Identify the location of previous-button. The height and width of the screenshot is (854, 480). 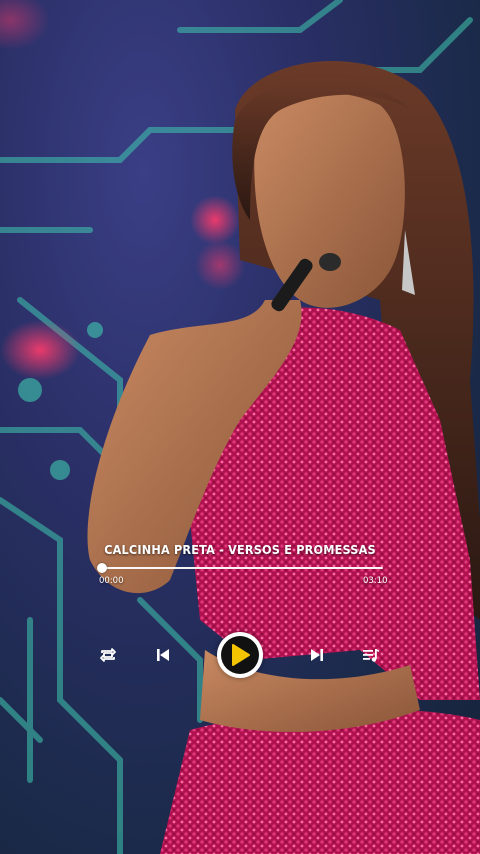
(163, 655).